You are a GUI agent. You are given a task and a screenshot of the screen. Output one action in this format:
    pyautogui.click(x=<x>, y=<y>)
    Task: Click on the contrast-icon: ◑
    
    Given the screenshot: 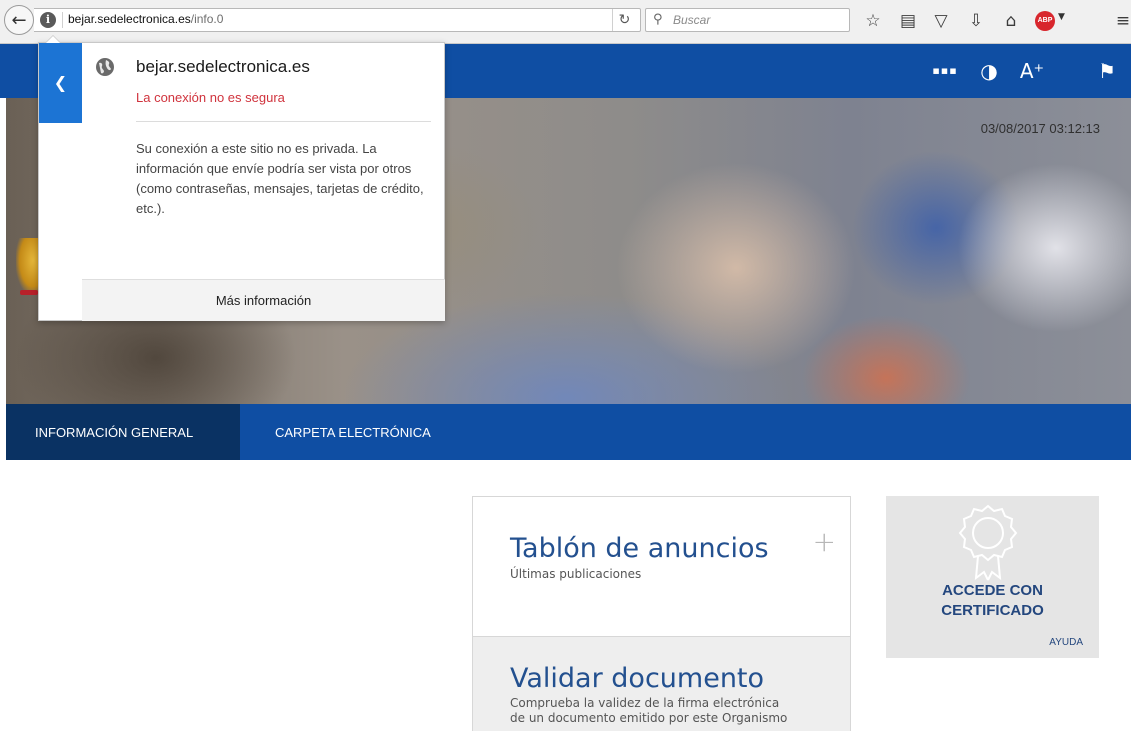 What is the action you would take?
    pyautogui.click(x=989, y=71)
    